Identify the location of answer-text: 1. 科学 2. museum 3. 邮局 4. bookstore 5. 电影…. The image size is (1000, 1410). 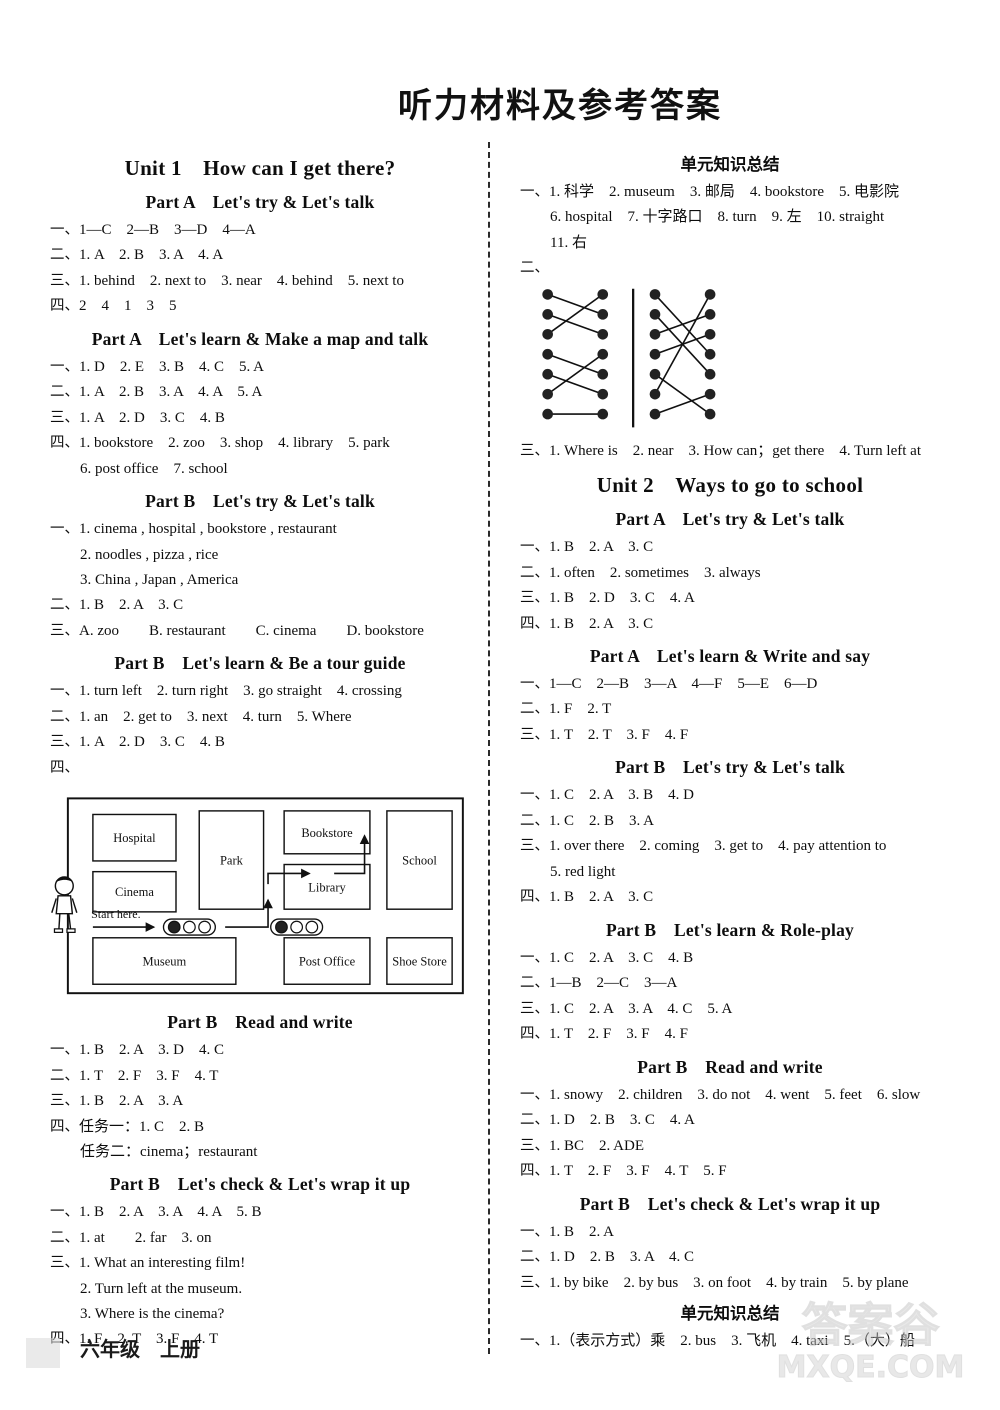
(724, 192).